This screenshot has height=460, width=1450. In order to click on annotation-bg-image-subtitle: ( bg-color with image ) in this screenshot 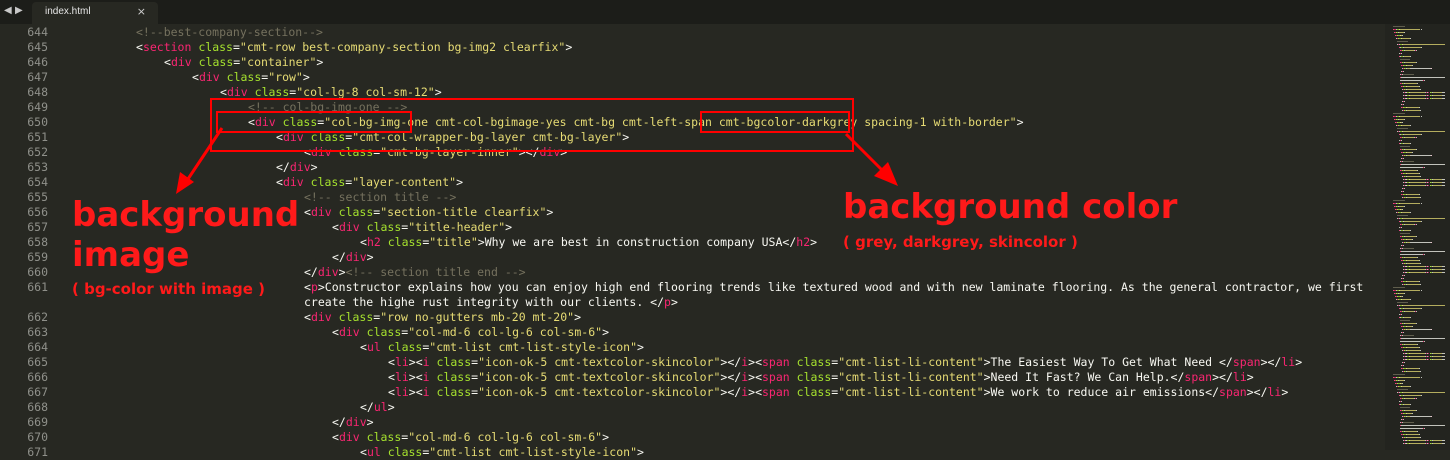, I will do `click(168, 289)`.